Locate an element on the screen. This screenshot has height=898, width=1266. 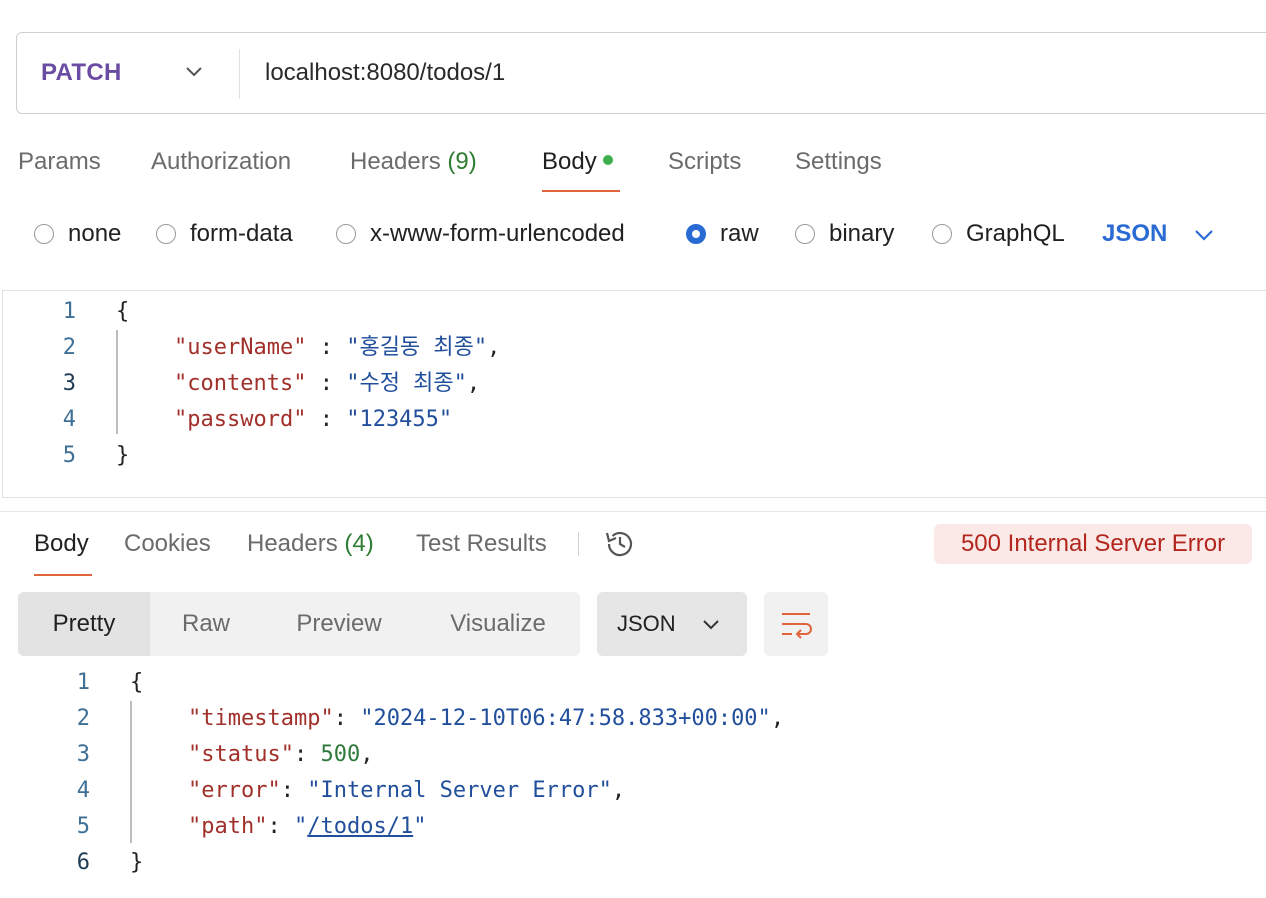
tab-settings: Settings is located at coordinates (838, 162).